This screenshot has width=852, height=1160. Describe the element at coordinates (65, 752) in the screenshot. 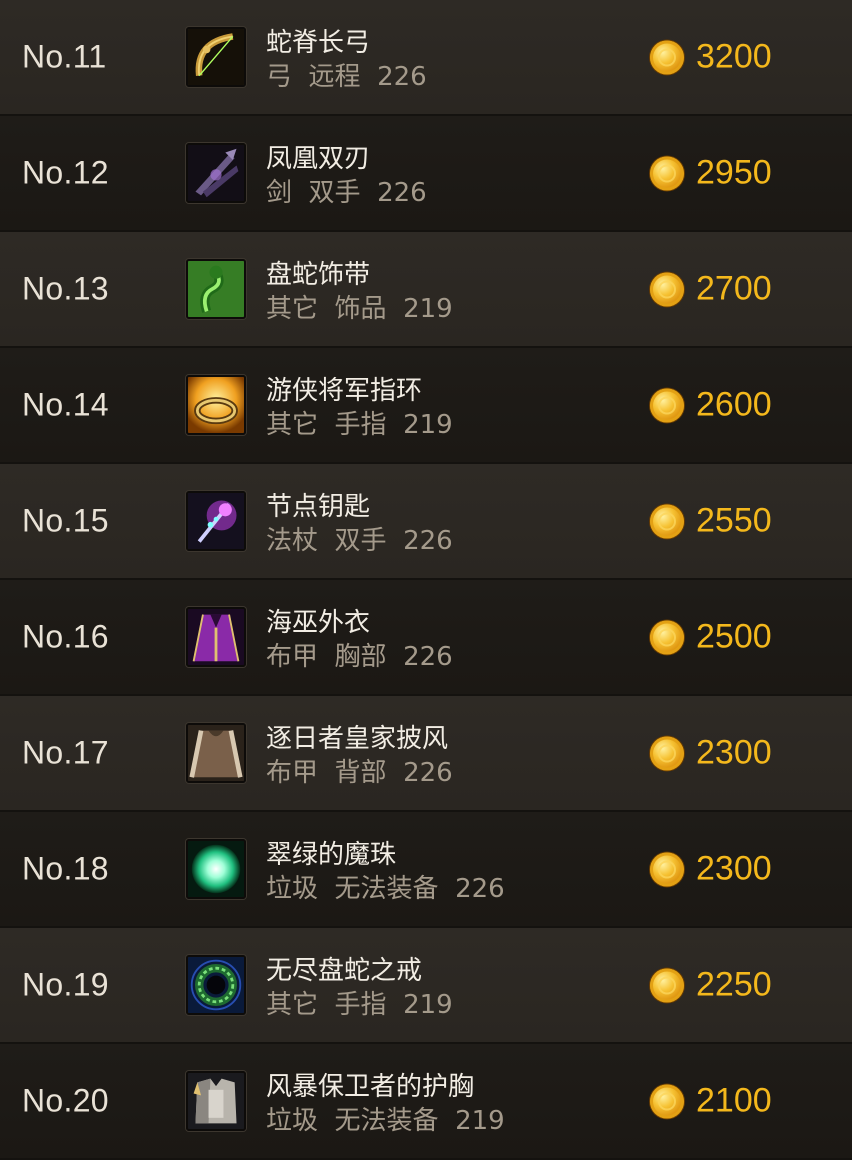

I see `rank-label: No.17` at that location.